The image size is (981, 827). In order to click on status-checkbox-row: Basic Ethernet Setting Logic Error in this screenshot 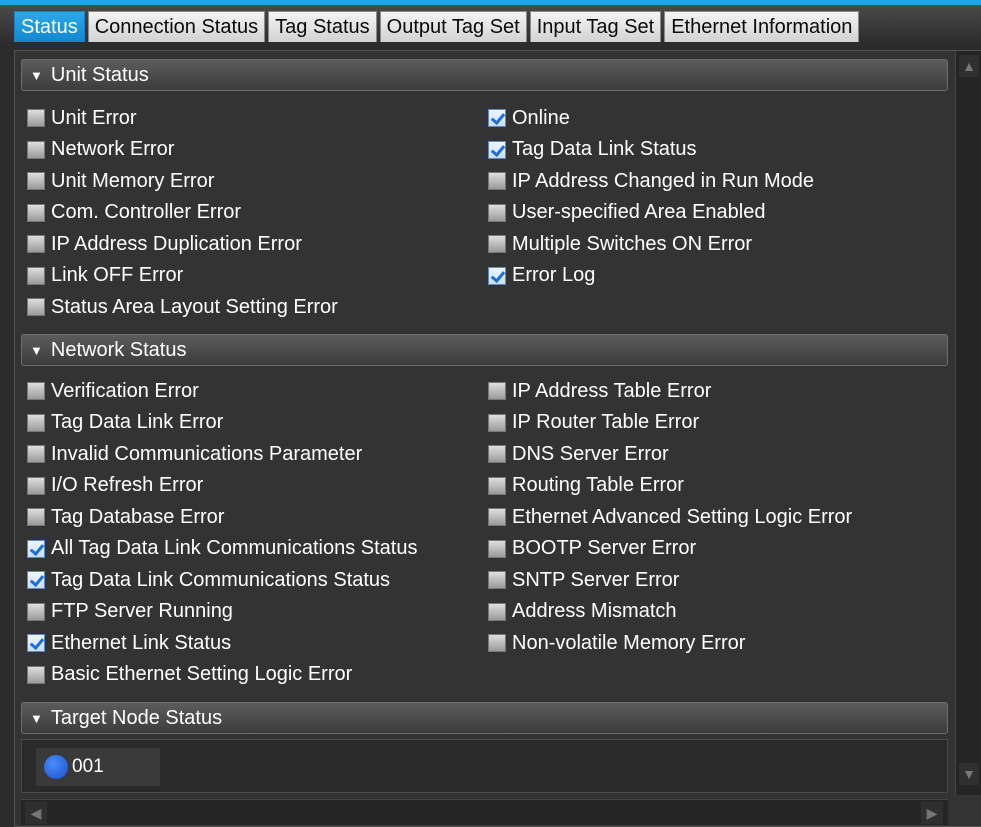, I will do `click(189, 675)`.